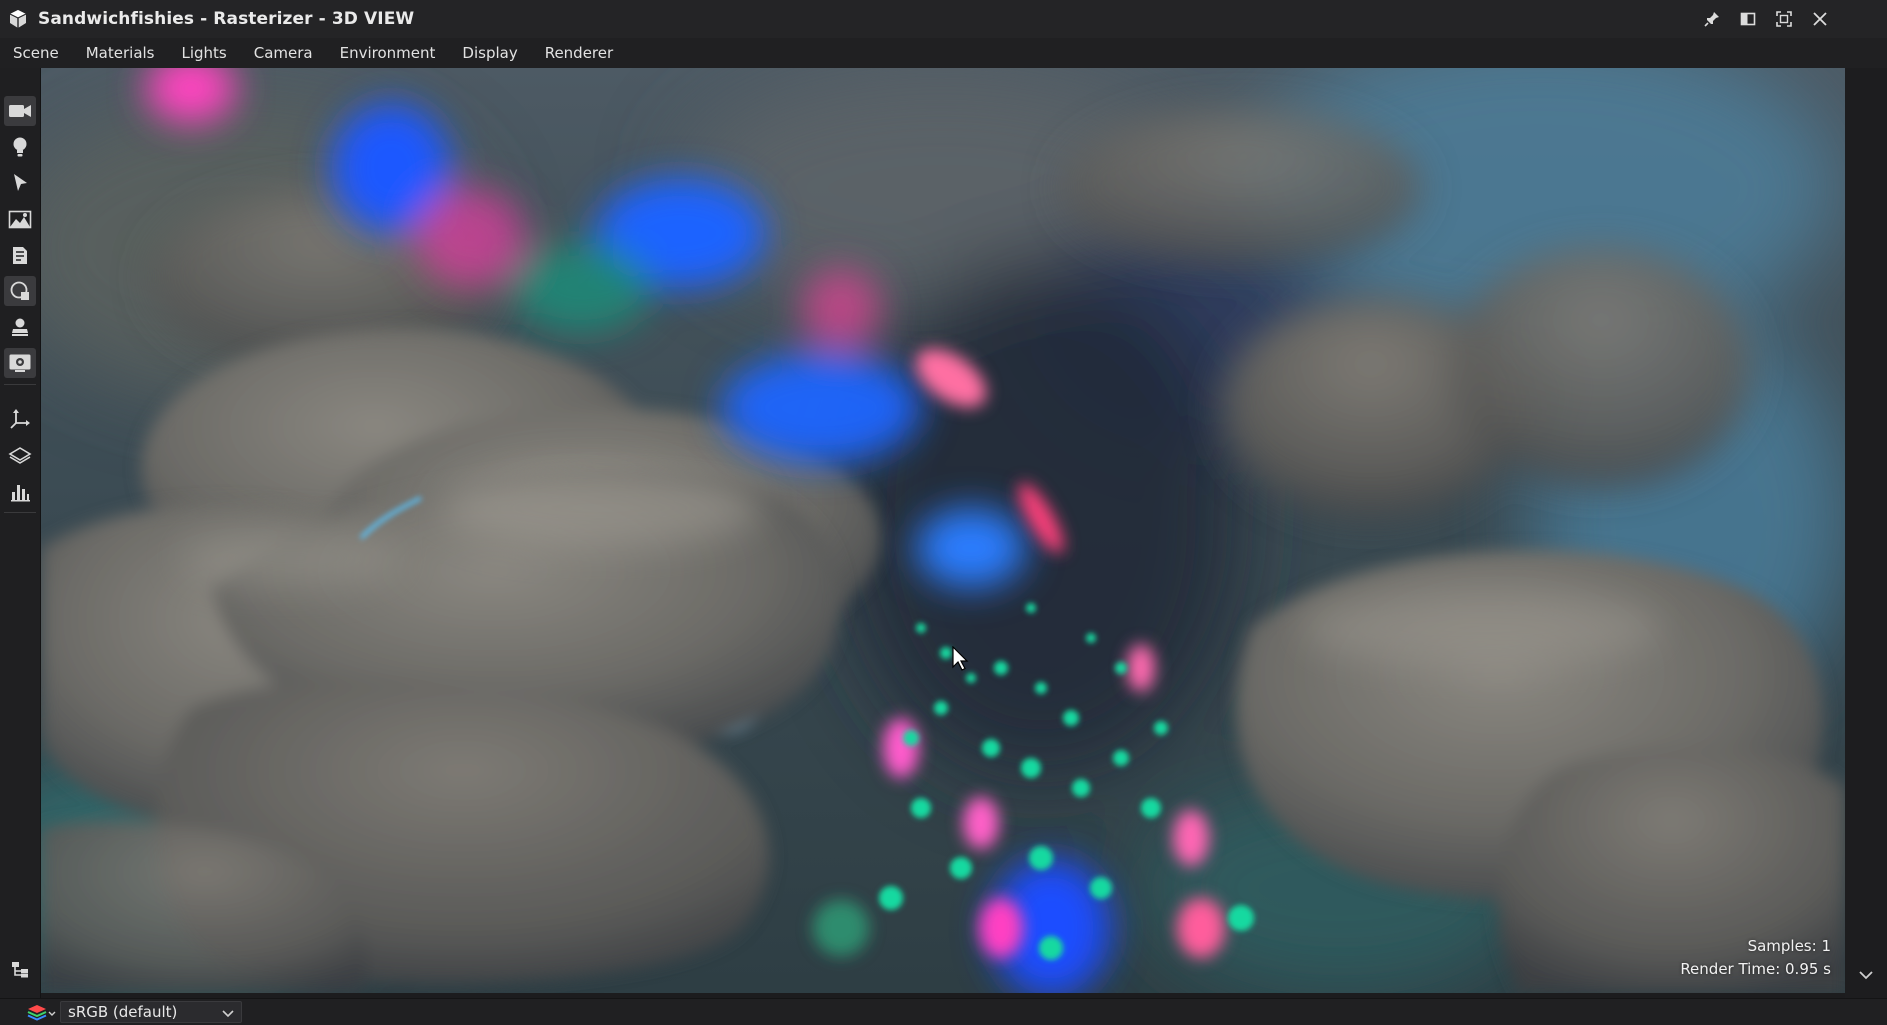  I want to click on close-icon, so click(1820, 19).